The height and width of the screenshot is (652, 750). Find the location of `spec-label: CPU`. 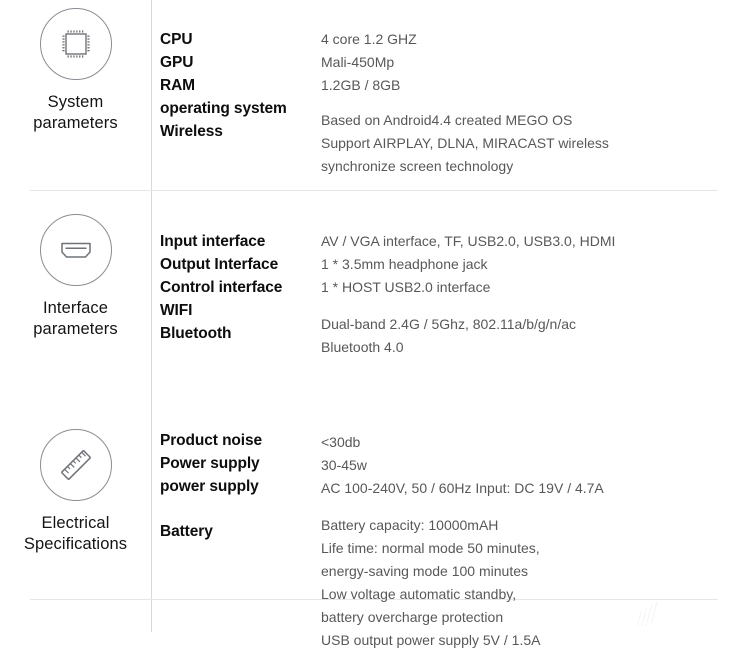

spec-label: CPU is located at coordinates (176, 39).